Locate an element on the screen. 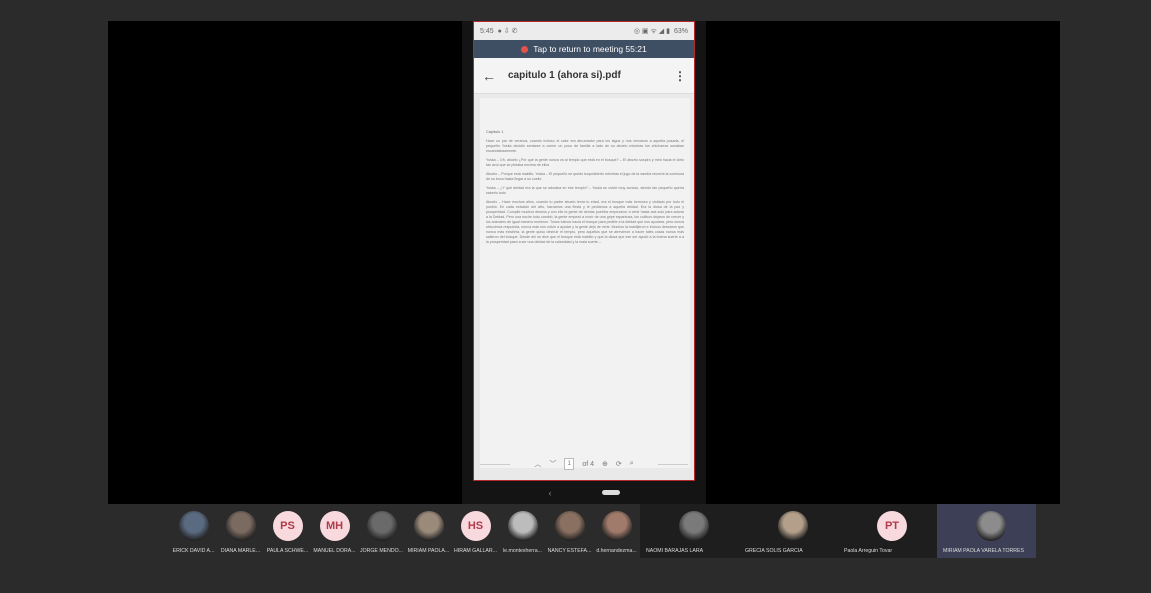 The height and width of the screenshot is (593, 1151). chevron-down-icon: ﹀ is located at coordinates (552, 464).